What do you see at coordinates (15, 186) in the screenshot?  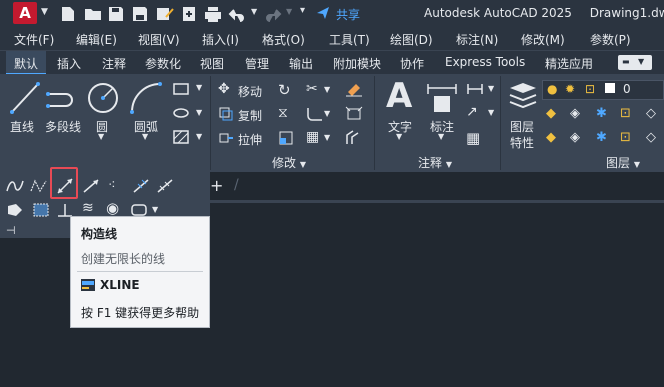 I see `spline-fit-icon` at bounding box center [15, 186].